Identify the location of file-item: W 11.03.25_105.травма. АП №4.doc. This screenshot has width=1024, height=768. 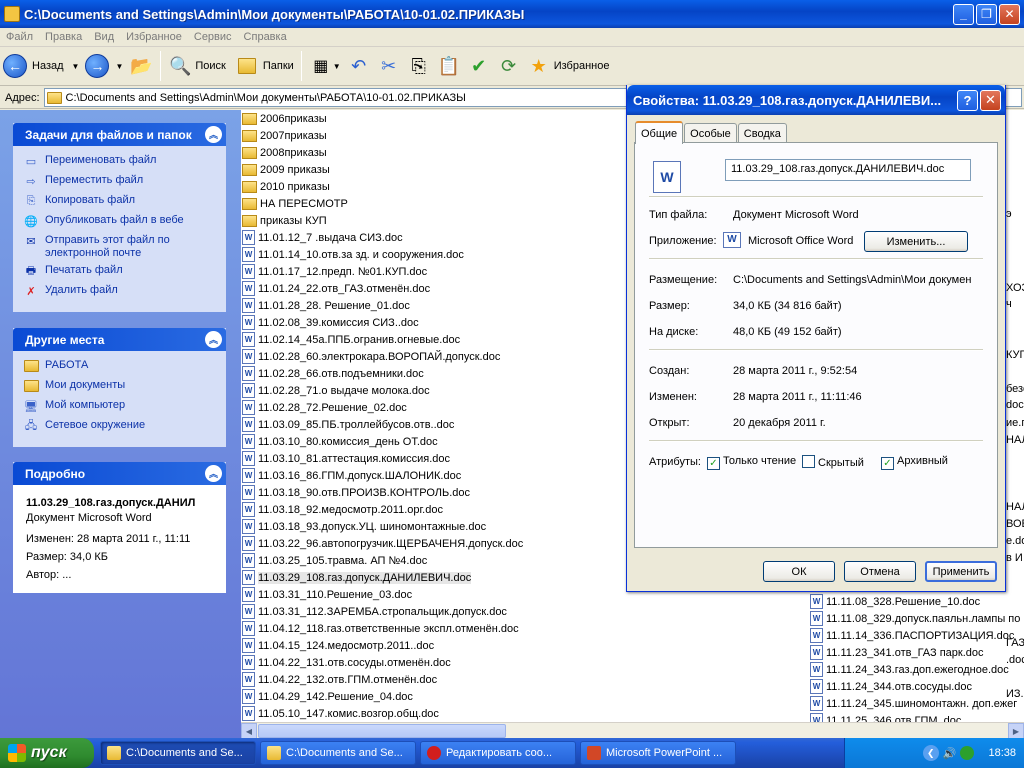
(334, 560).